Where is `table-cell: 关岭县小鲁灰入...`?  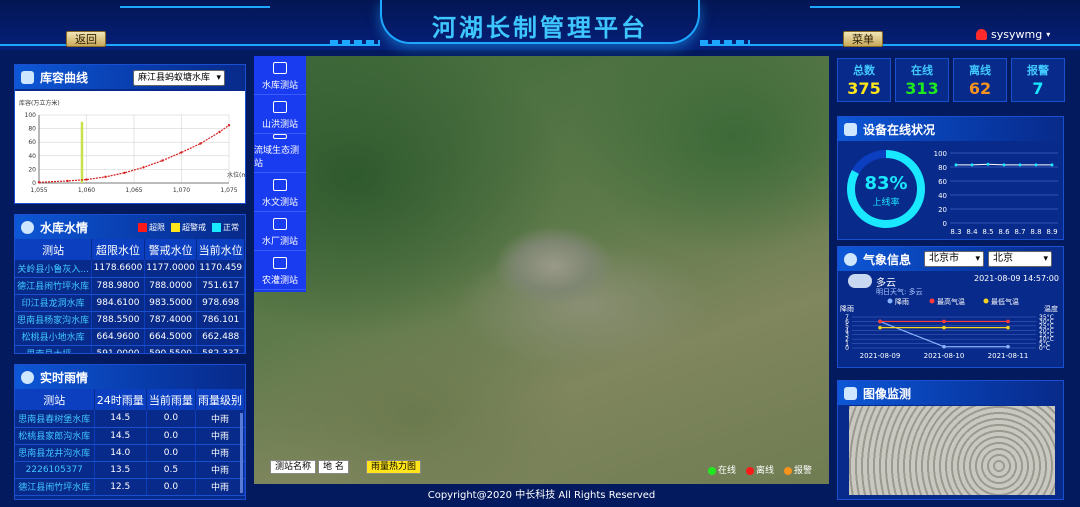 table-cell: 关岭县小鲁灰入... is located at coordinates (54, 269).